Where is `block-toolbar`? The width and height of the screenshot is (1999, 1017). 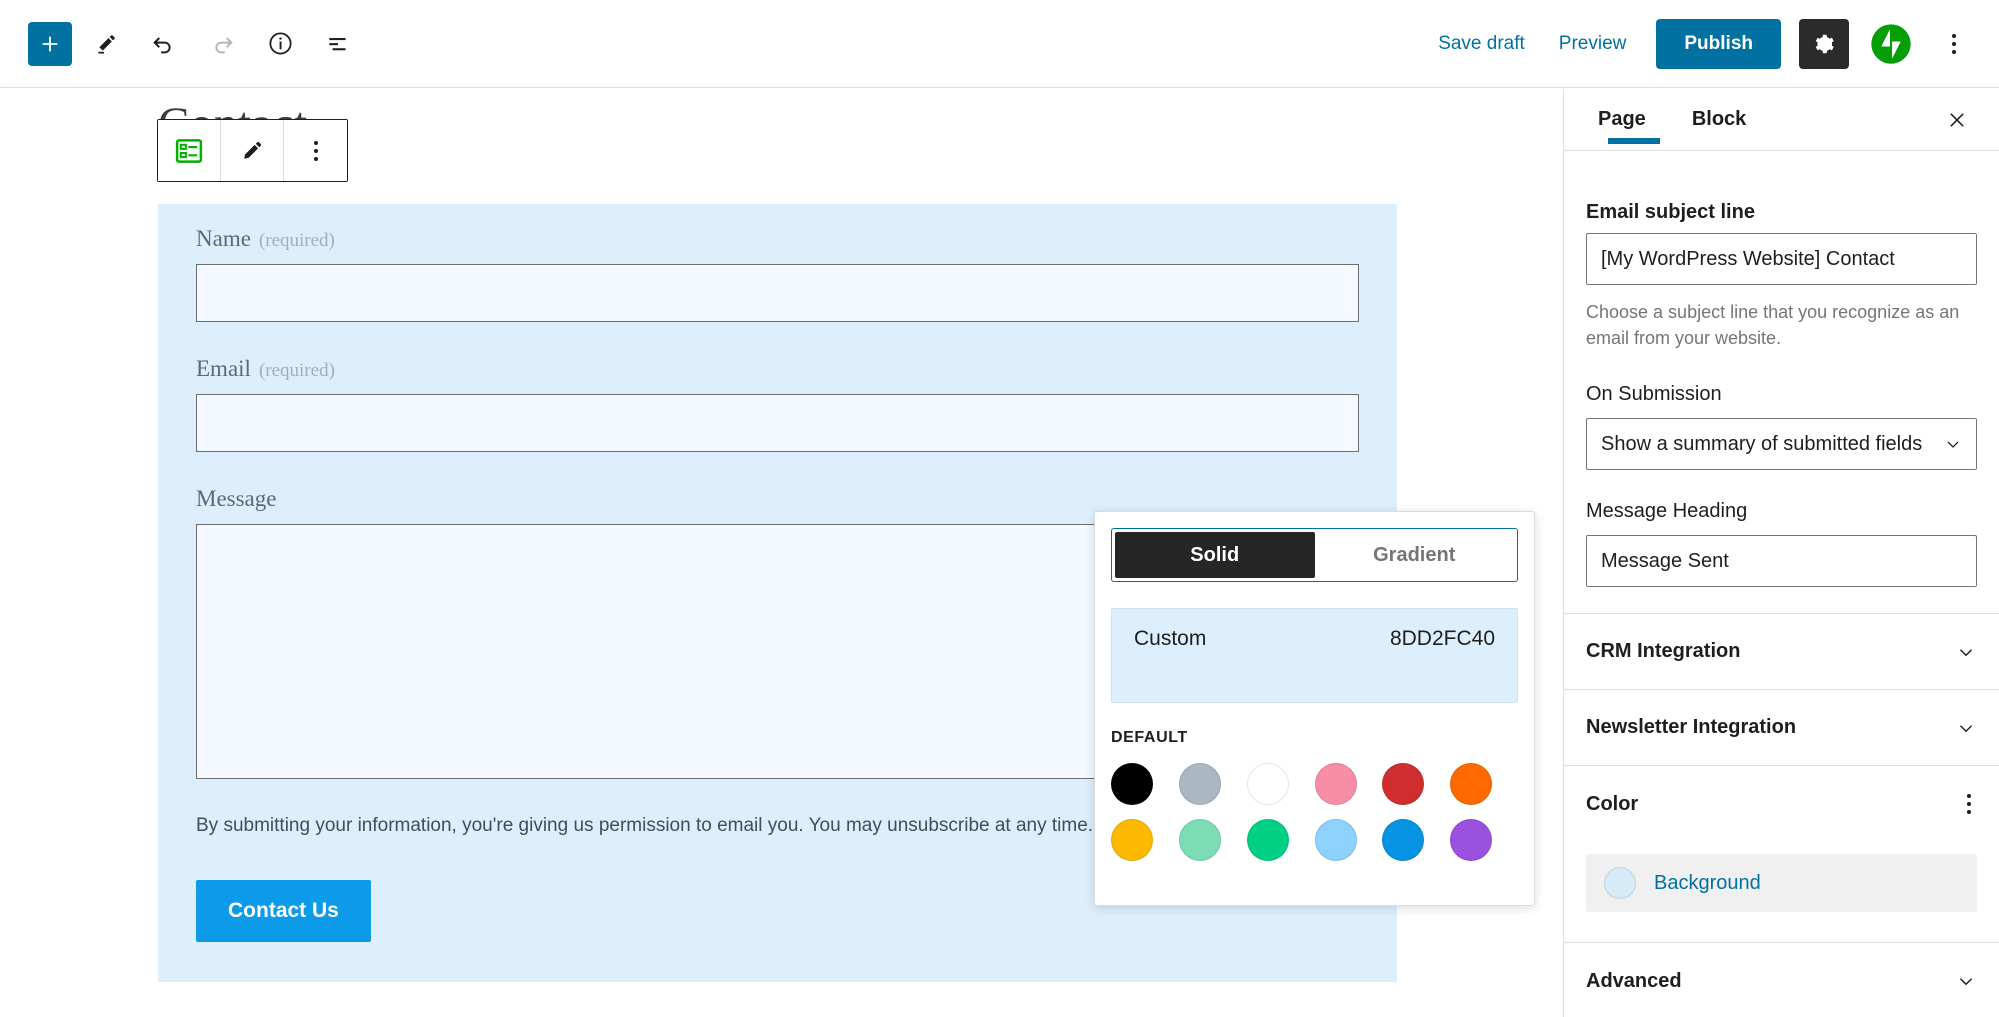
block-toolbar is located at coordinates (252, 150).